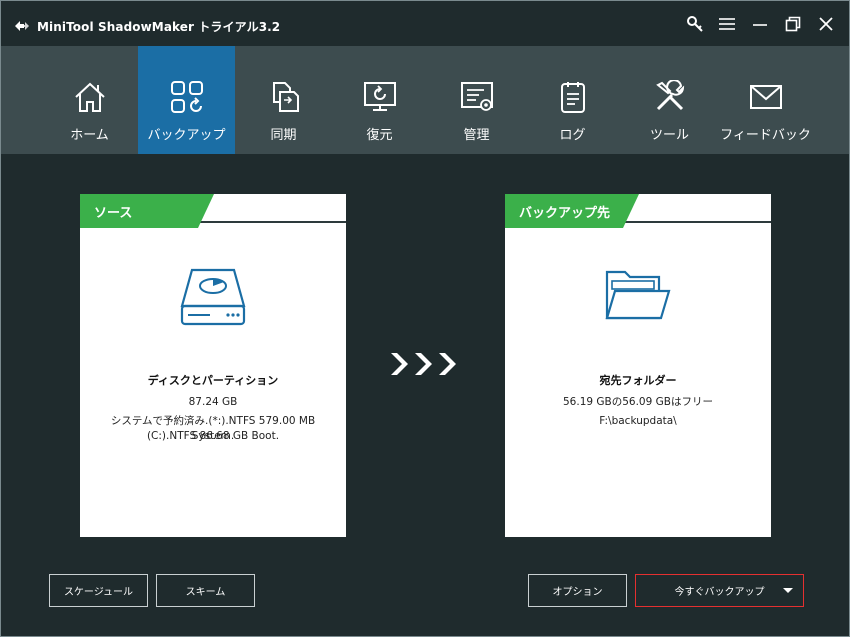 The width and height of the screenshot is (850, 637). Describe the element at coordinates (765, 97) in the screenshot. I see `feedback-icon` at that location.